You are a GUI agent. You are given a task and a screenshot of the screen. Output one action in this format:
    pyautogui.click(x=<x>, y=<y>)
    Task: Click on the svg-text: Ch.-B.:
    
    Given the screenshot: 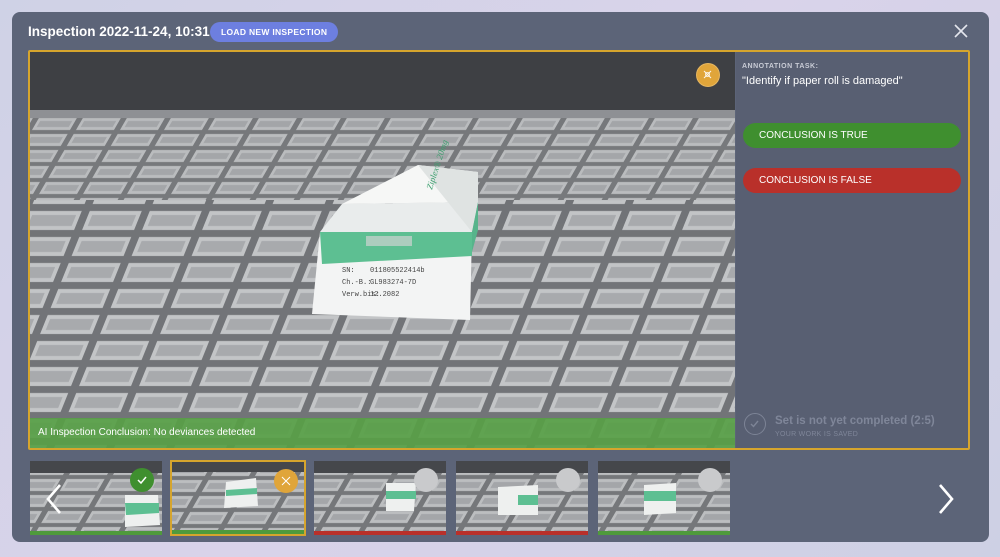 What is the action you would take?
    pyautogui.click(x=356, y=283)
    